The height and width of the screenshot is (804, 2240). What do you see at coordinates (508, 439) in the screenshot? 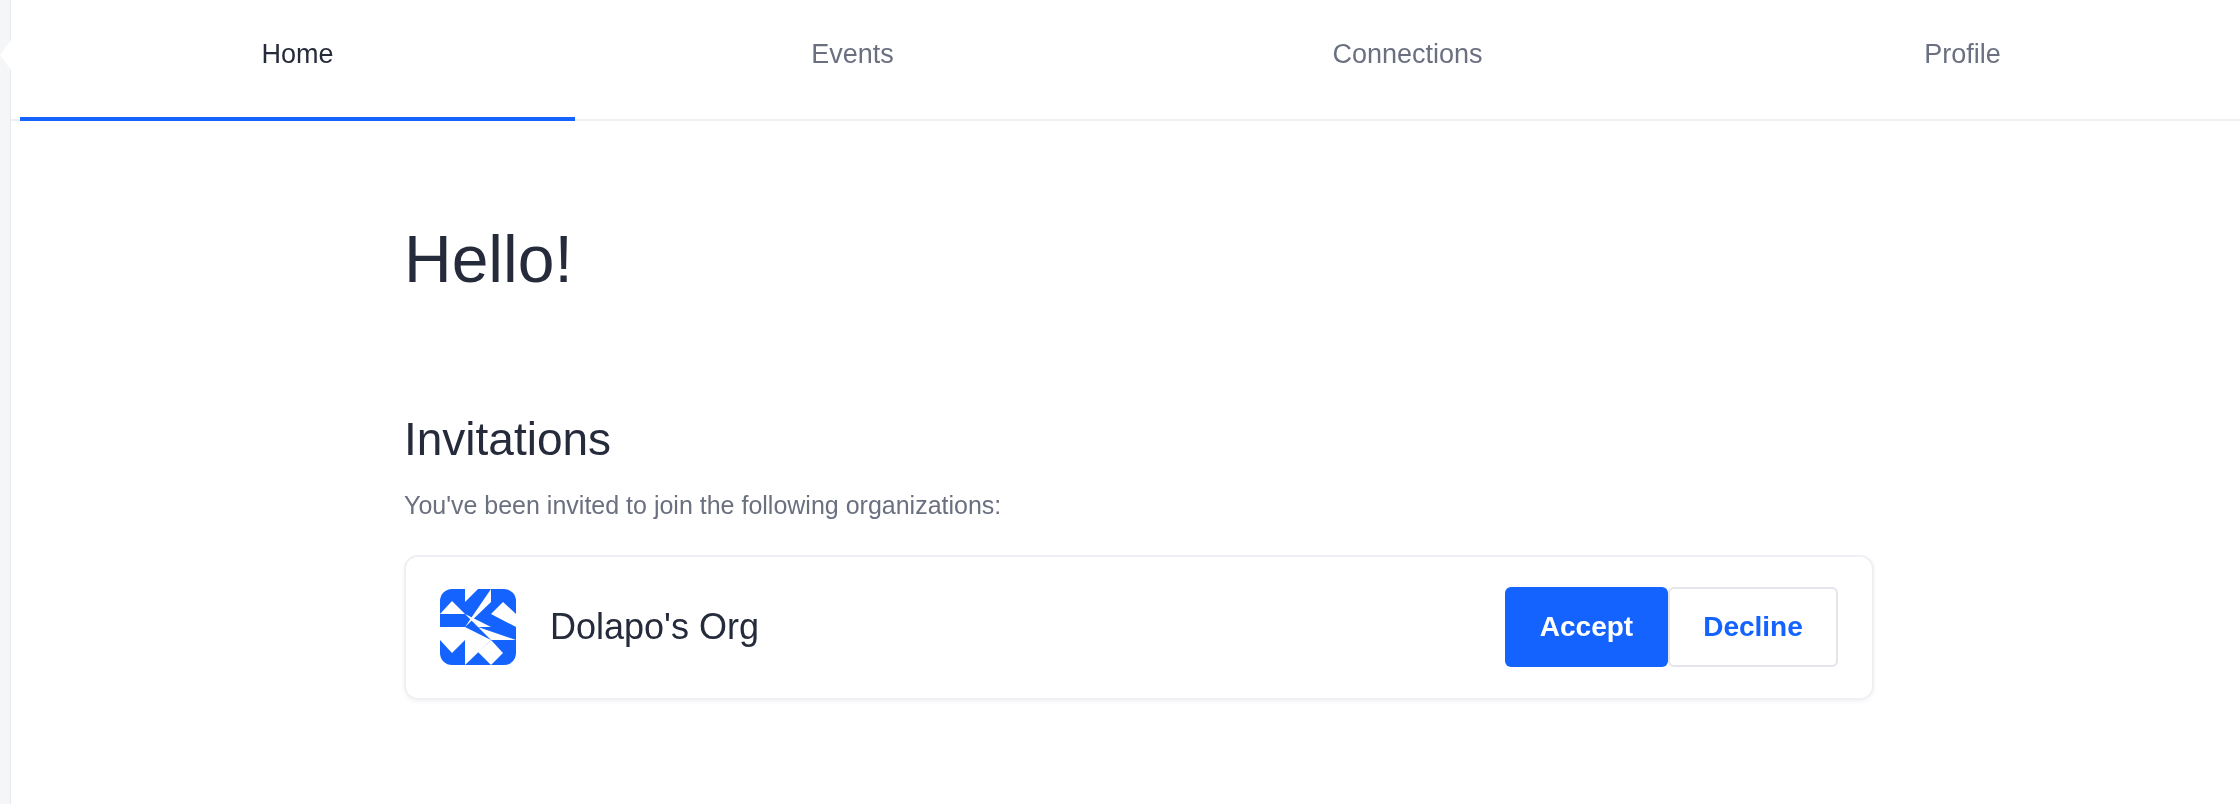
I see `section-title: Invitations` at bounding box center [508, 439].